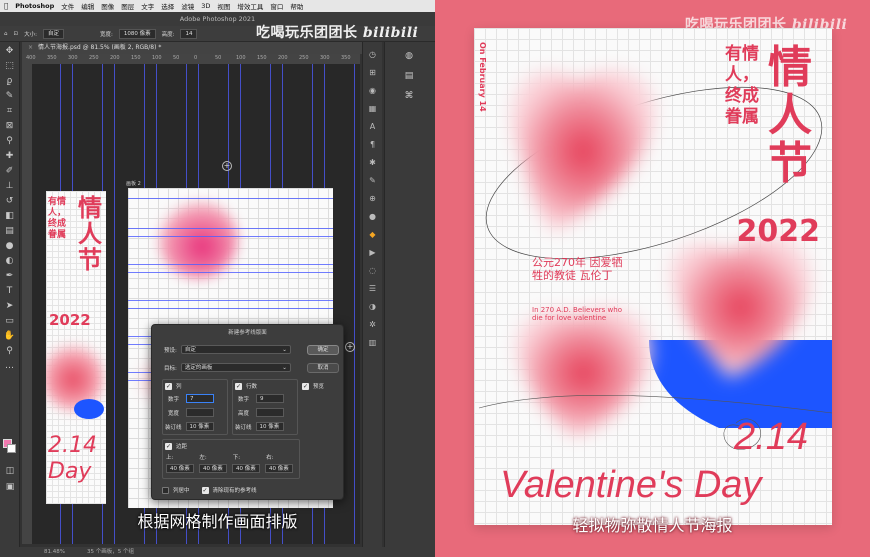 The width and height of the screenshot is (870, 557). Describe the element at coordinates (10, 126) in the screenshot. I see `frame-tool-icon: ⊠` at that location.